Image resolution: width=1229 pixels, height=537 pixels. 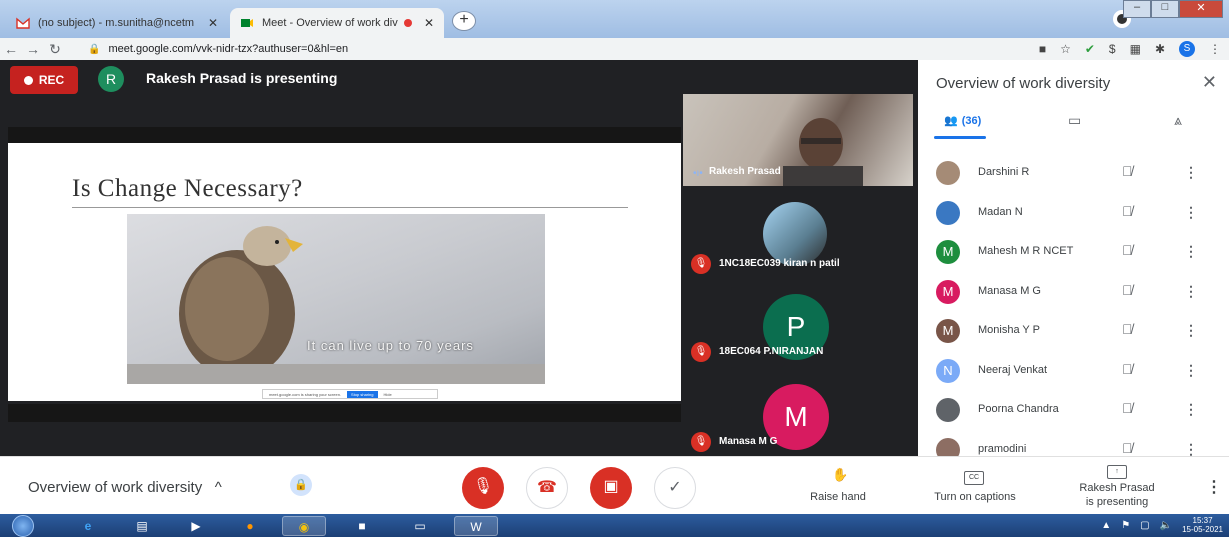 I want to click on list-item: M Mahesh M R NCET 🎙̸ ⋮, so click(x=1073, y=253).